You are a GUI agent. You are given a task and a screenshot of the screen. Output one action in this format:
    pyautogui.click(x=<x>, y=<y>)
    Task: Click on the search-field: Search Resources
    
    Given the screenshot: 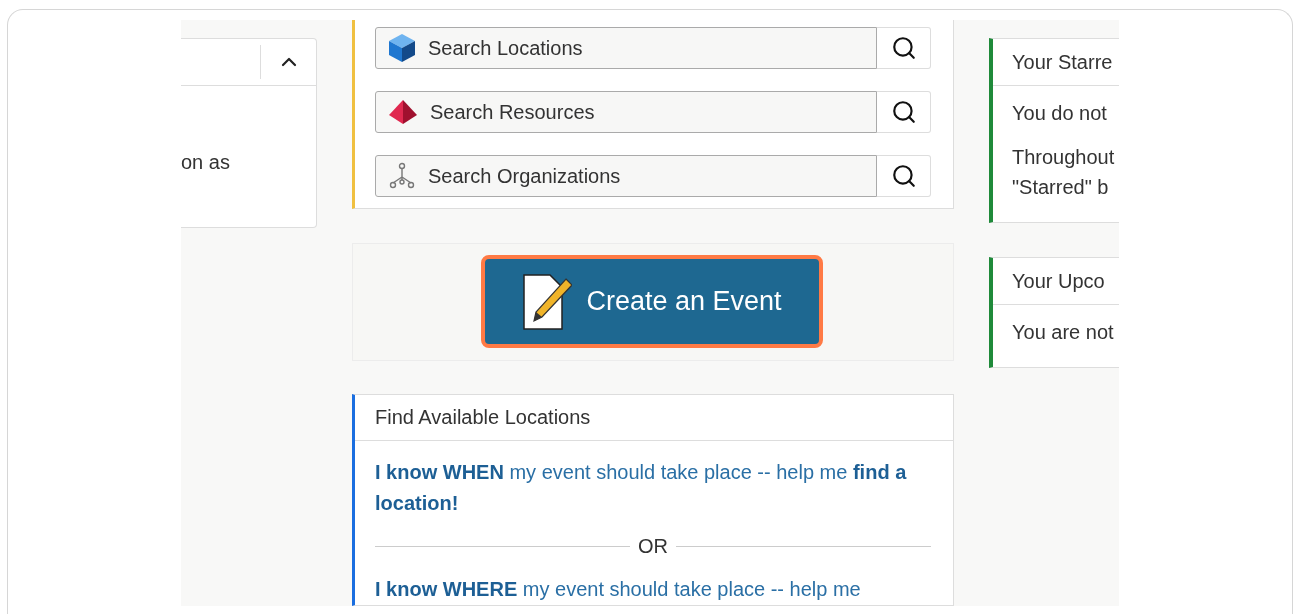 What is the action you would take?
    pyautogui.click(x=626, y=112)
    